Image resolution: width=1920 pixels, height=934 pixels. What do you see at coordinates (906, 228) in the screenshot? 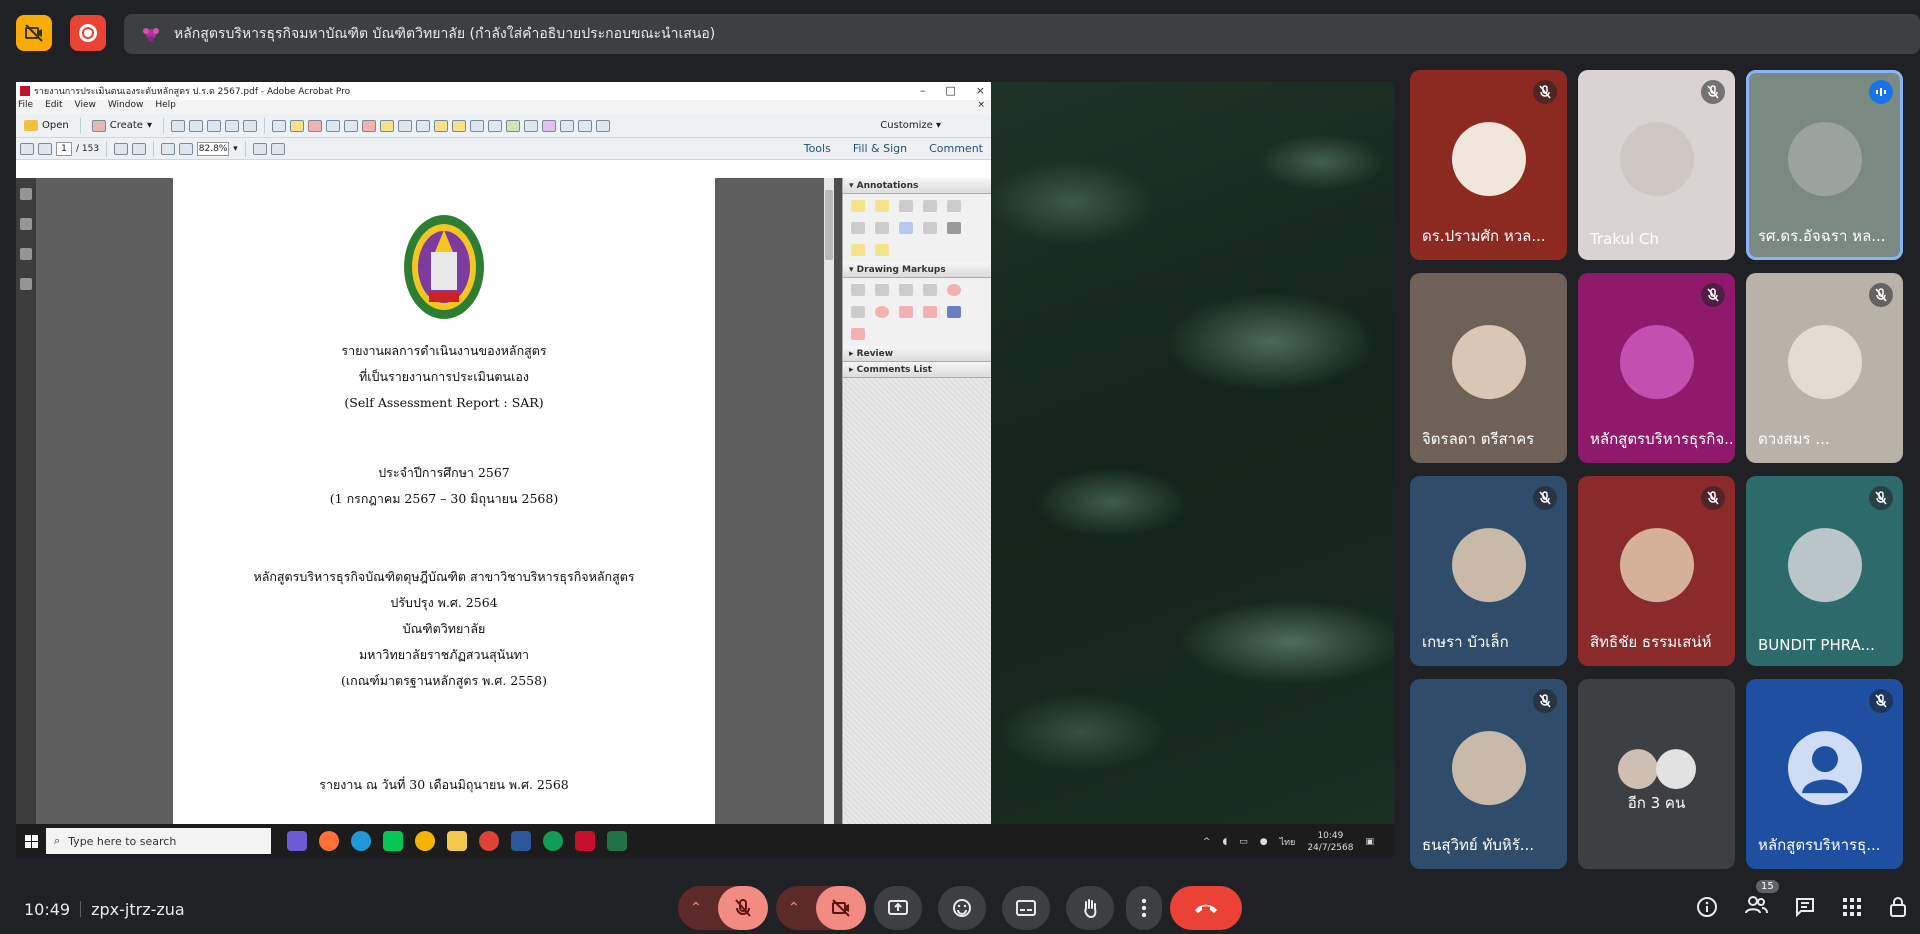
I see `replace-text-icon` at bounding box center [906, 228].